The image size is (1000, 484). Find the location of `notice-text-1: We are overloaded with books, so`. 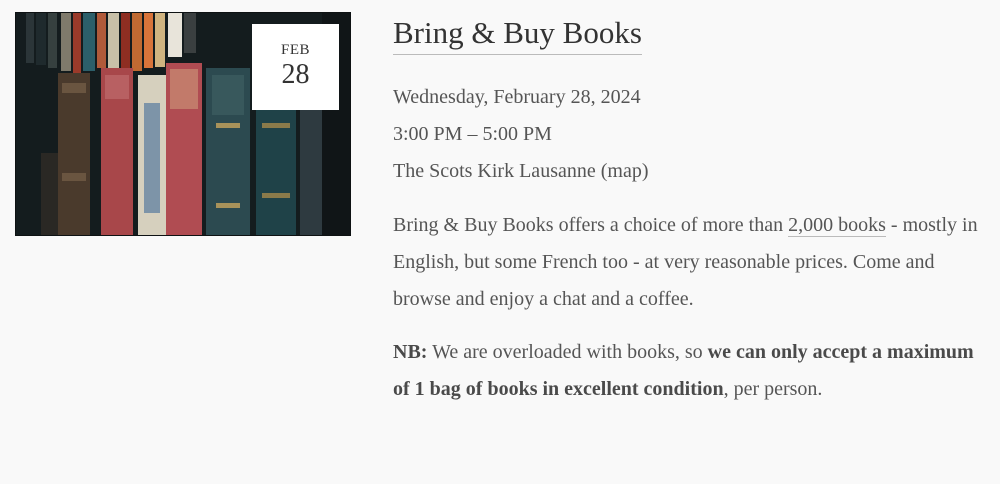

notice-text-1: We are overloaded with books, so is located at coordinates (567, 352).